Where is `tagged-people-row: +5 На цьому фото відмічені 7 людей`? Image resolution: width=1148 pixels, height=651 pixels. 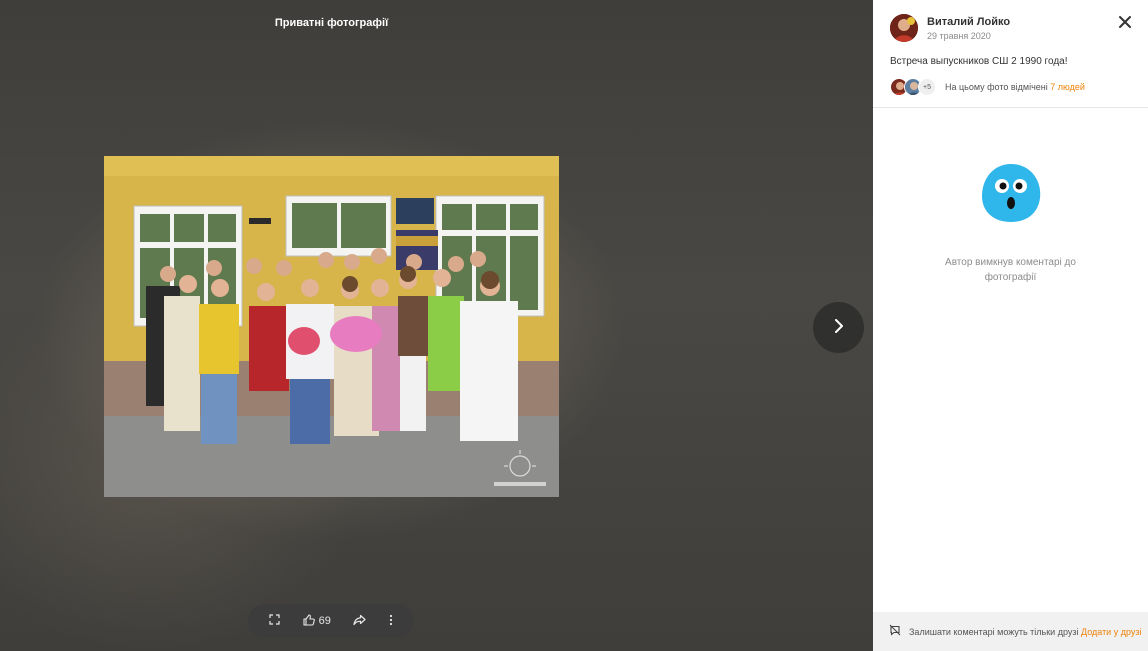
tagged-people-row: +5 На цьому фото відмічені 7 людей is located at coordinates (1010, 87).